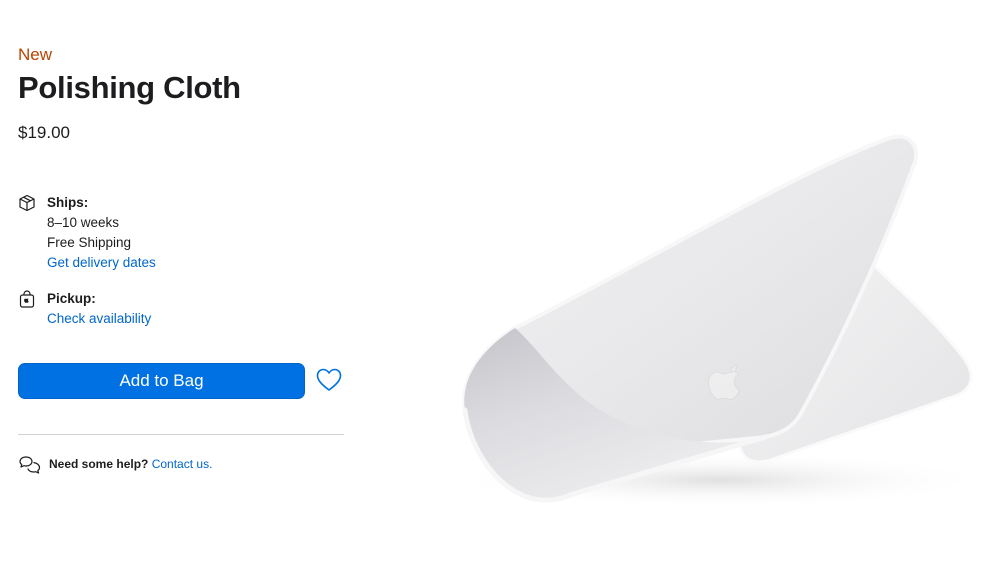  Describe the element at coordinates (329, 380) in the screenshot. I see `heart-icon` at that location.